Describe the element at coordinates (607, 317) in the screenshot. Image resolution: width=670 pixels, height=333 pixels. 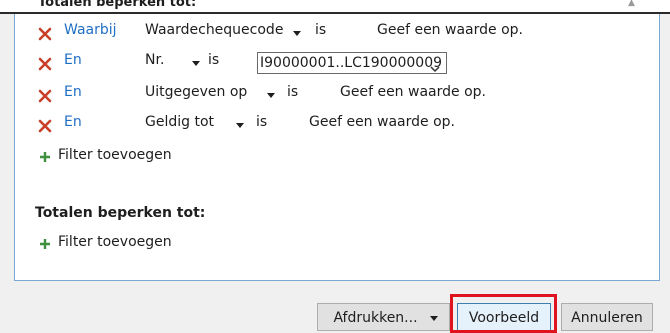
I see `cancel-button: Annuleren` at that location.